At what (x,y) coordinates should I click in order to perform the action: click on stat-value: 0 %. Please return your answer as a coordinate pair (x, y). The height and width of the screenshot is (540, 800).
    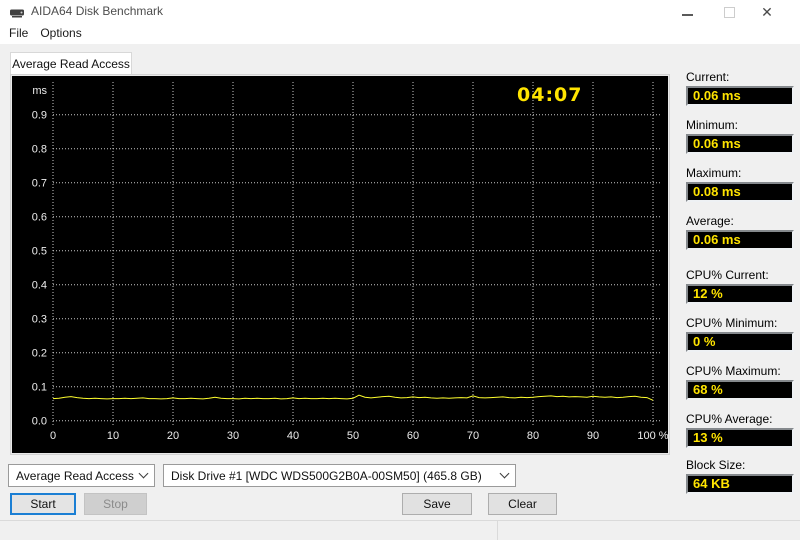
    Looking at the image, I should click on (740, 342).